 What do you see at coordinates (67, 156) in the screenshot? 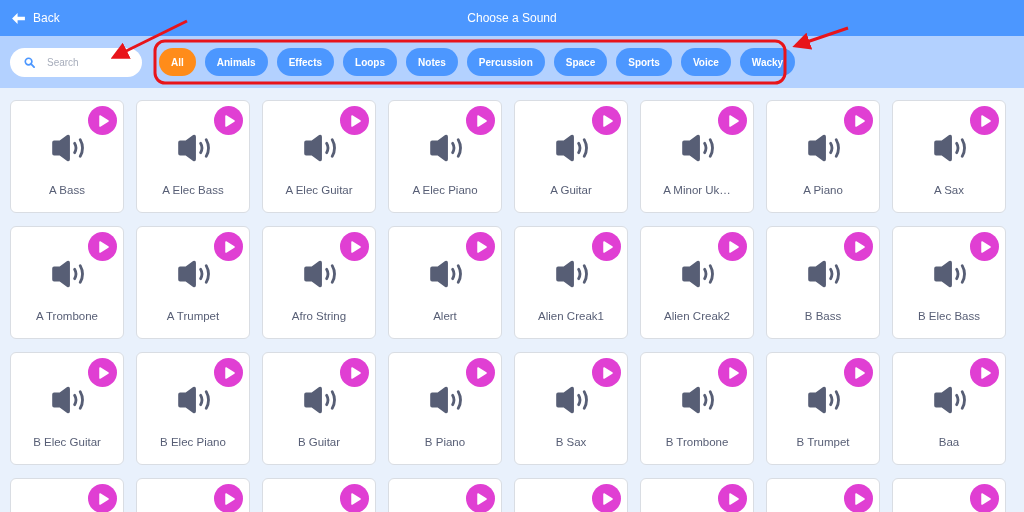
I see `sound-card: A Bass` at bounding box center [67, 156].